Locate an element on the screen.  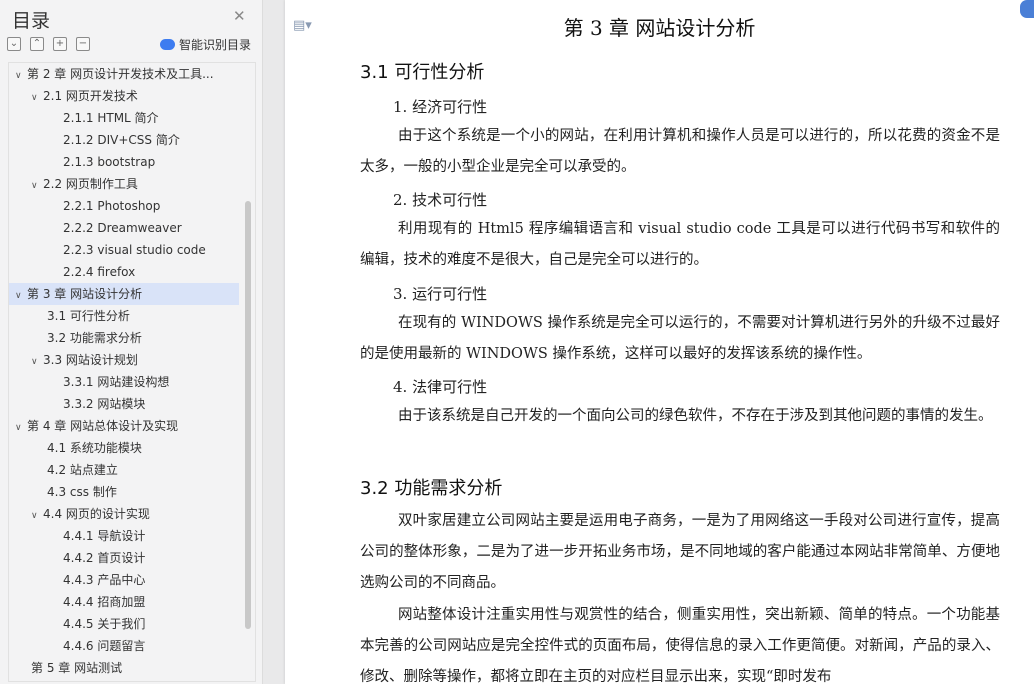
section-heading: 3.1 可行性分析 is located at coordinates (422, 72).